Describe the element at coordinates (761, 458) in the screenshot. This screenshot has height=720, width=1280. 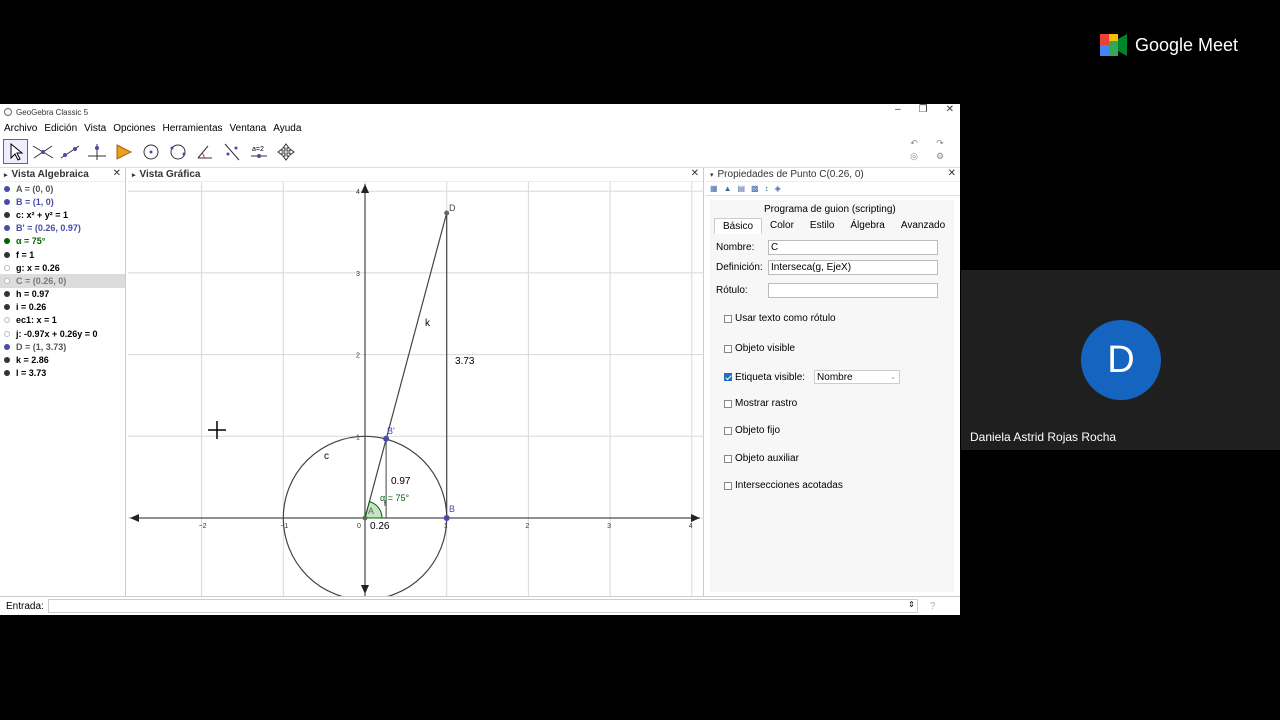
I see `check-auxiliary-object: Objeto auxiliar` at that location.